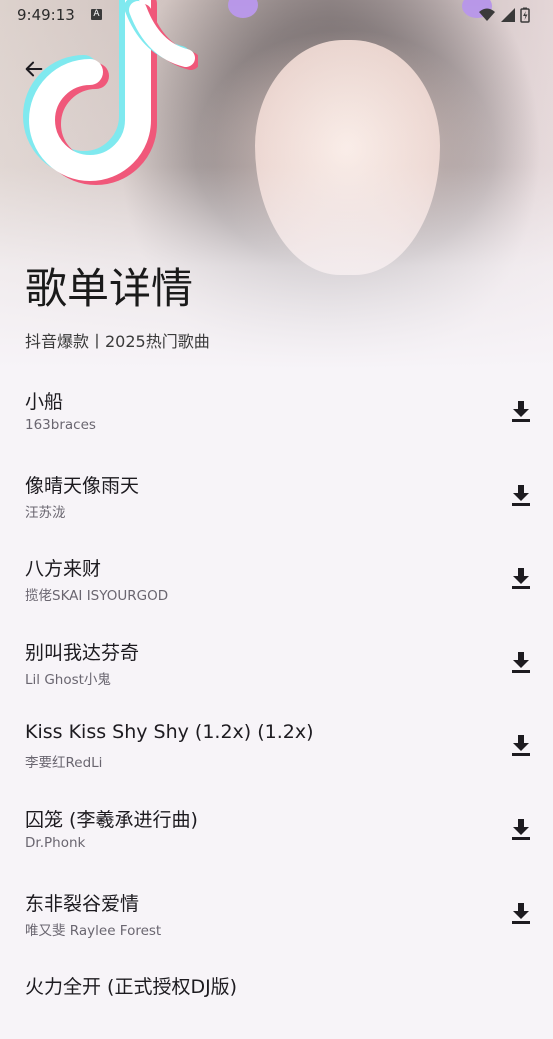  I want to click on page-title: 歌单详情, so click(109, 288).